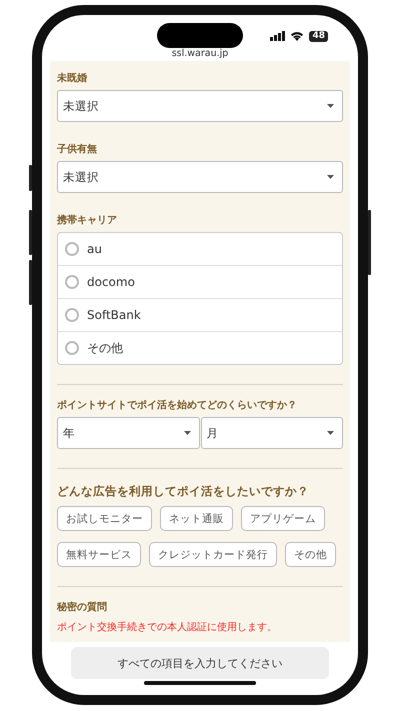 The image size is (400, 711). I want to click on radio-option: その他, so click(200, 348).